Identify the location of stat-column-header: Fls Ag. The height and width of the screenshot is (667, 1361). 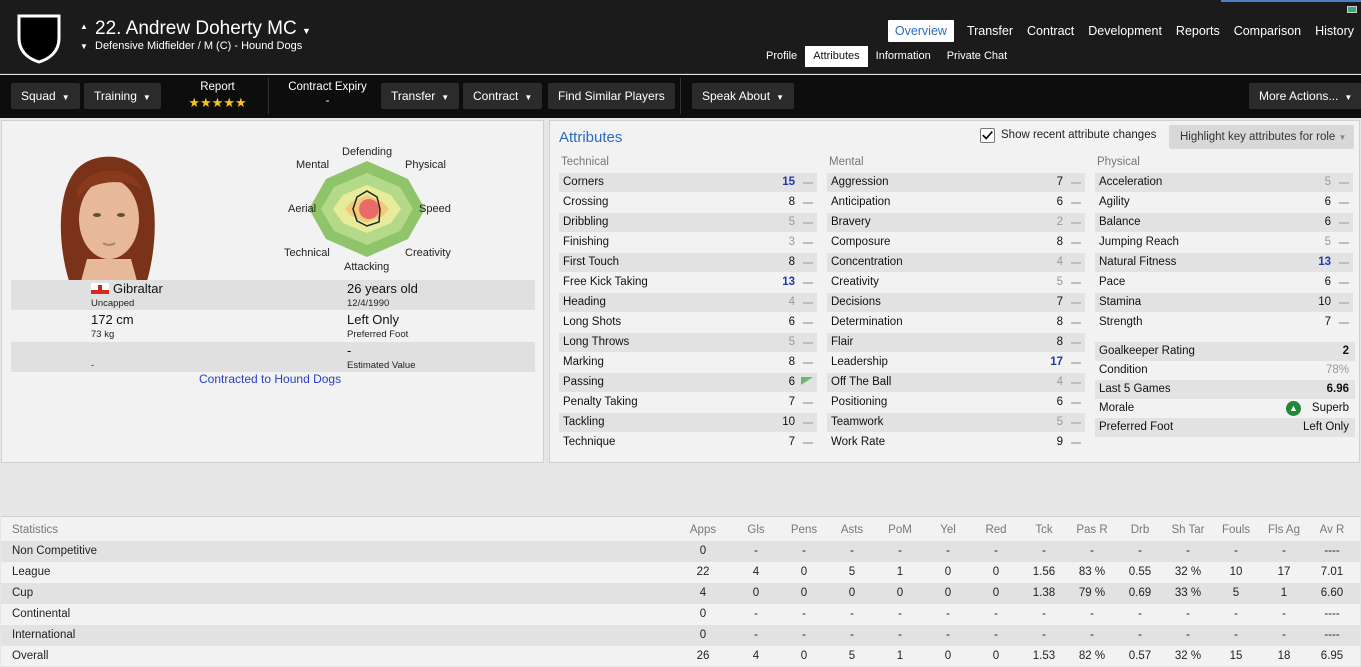
(1284, 530).